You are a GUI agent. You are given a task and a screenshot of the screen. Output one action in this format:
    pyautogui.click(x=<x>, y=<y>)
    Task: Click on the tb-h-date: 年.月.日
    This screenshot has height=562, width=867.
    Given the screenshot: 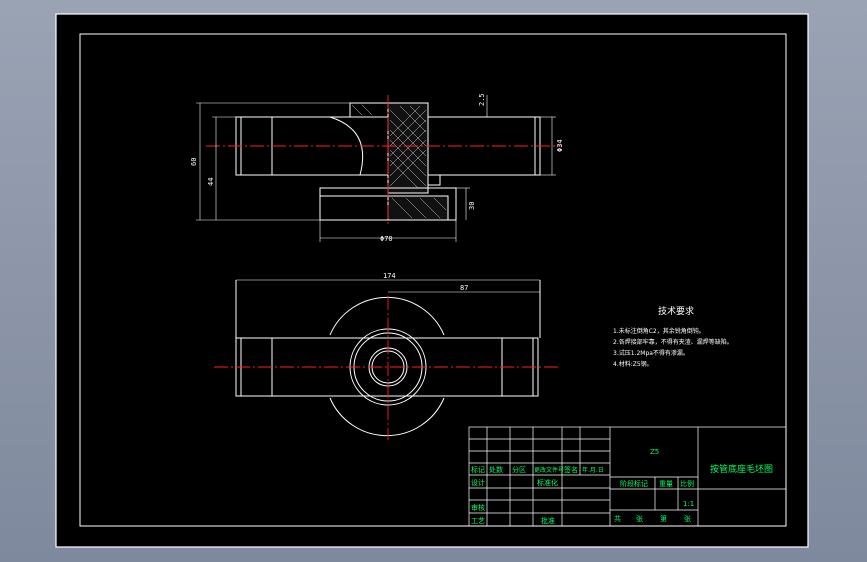 What is the action you would take?
    pyautogui.click(x=593, y=470)
    